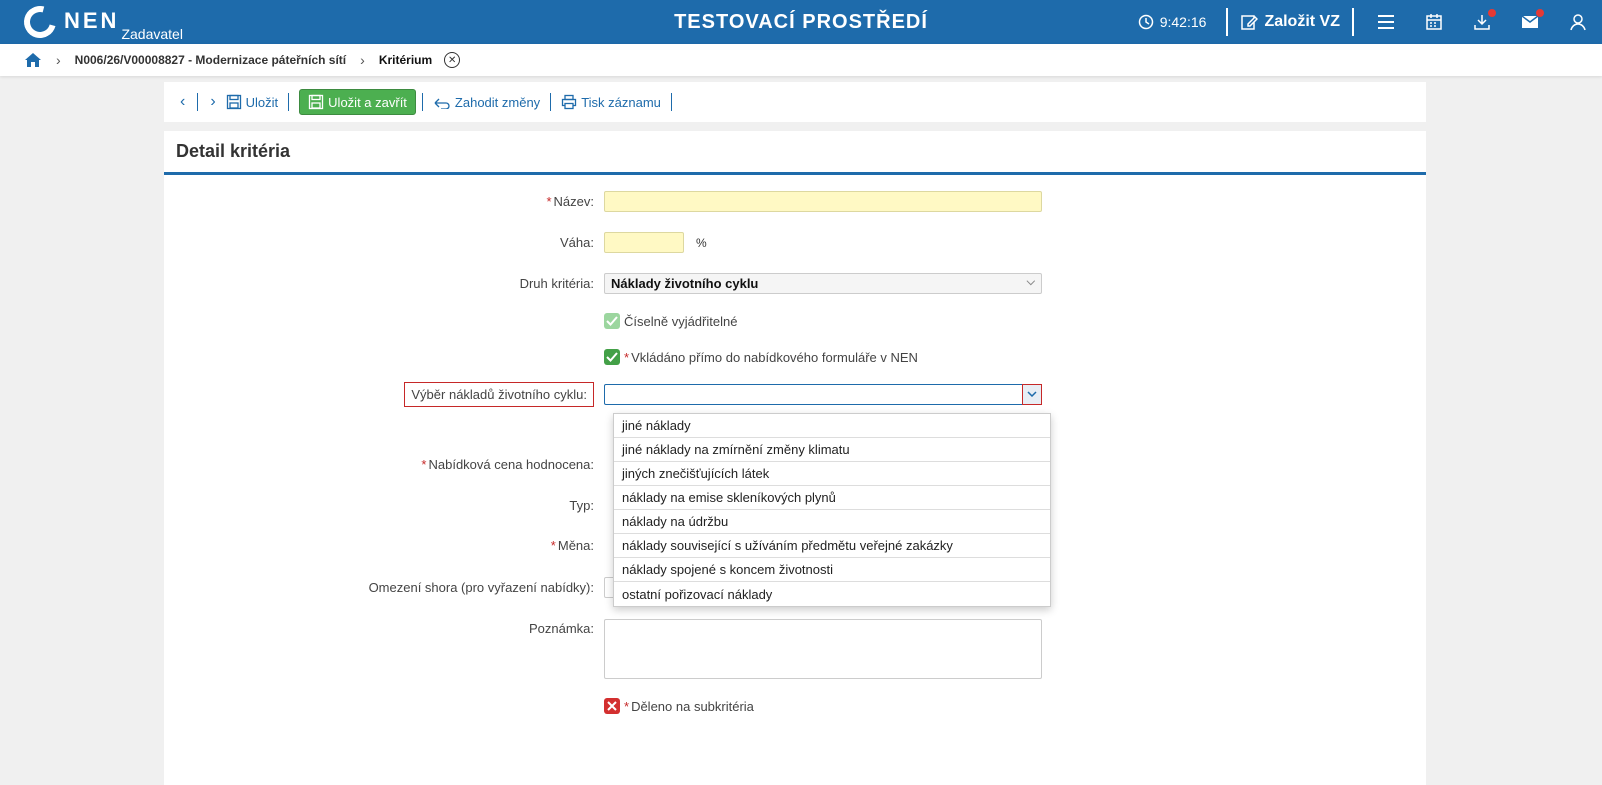 This screenshot has height=785, width=1602. I want to click on save-button: Uložit, so click(252, 102).